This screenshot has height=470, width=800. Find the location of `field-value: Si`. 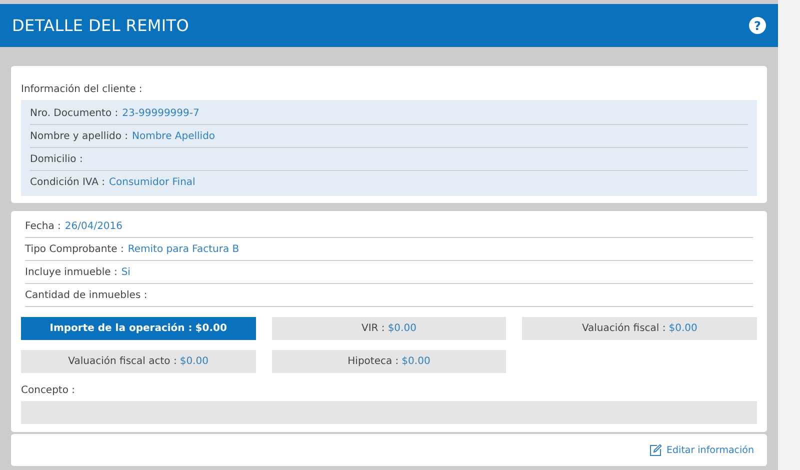

field-value: Si is located at coordinates (125, 272).